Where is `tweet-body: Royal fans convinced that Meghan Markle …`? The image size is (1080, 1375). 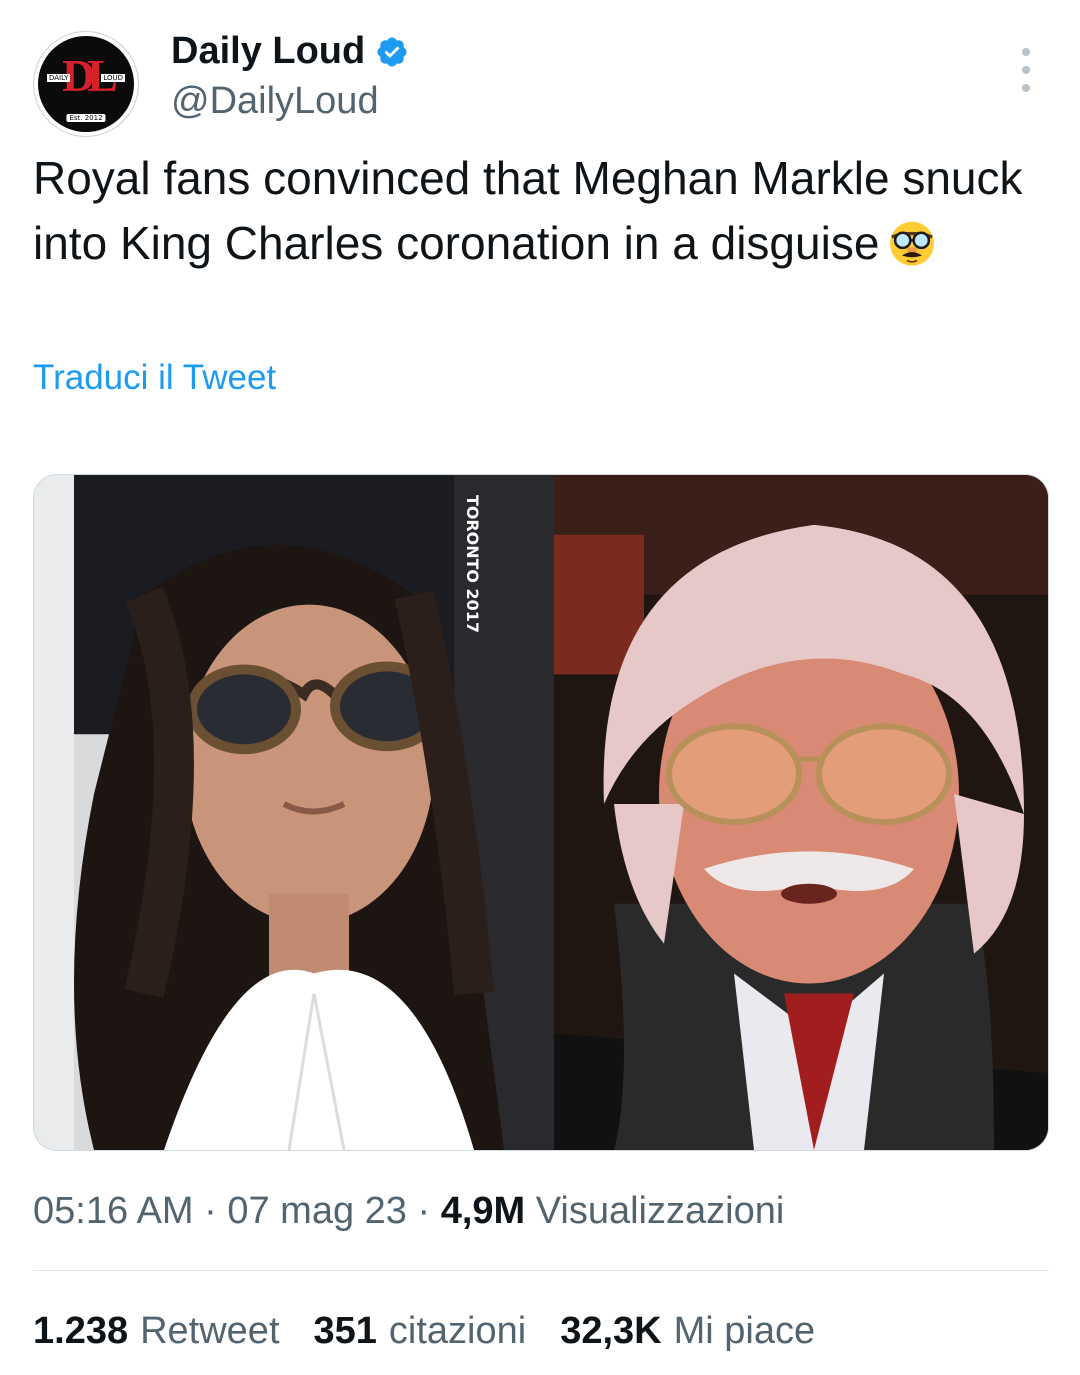
tweet-body: Royal fans convinced that Meghan Markle … is located at coordinates (528, 210).